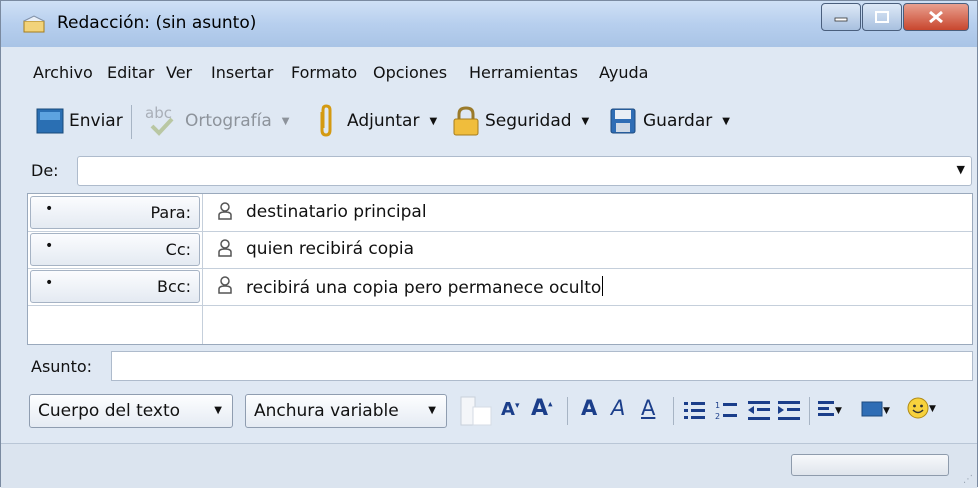 The image size is (978, 488). I want to click on spelling-label: Ortografía, so click(228, 121).